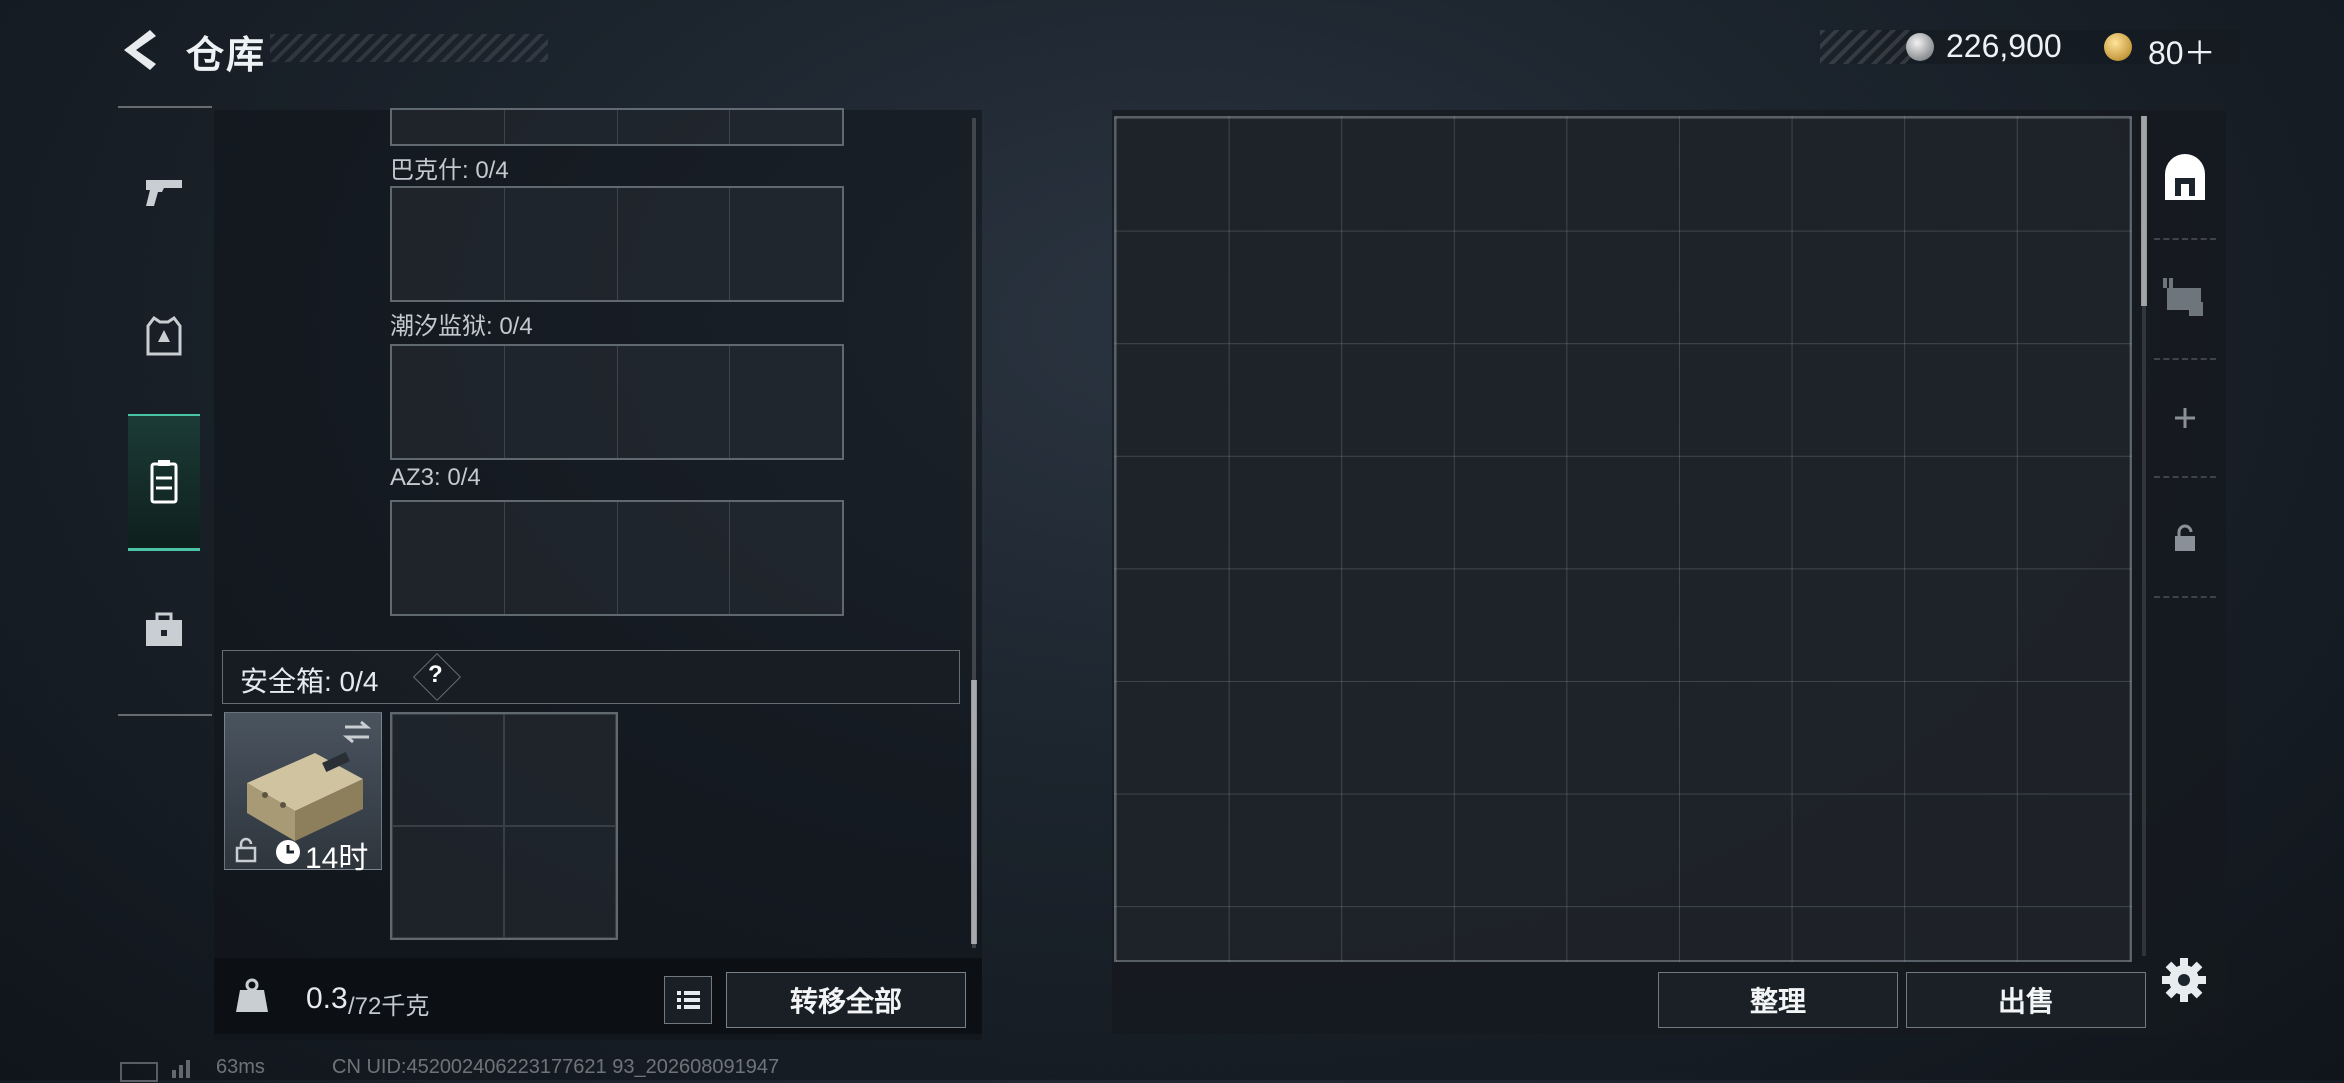 The height and width of the screenshot is (1083, 2344). What do you see at coordinates (2144, 211) in the screenshot?
I see `storage-scroll-thumb` at bounding box center [2144, 211].